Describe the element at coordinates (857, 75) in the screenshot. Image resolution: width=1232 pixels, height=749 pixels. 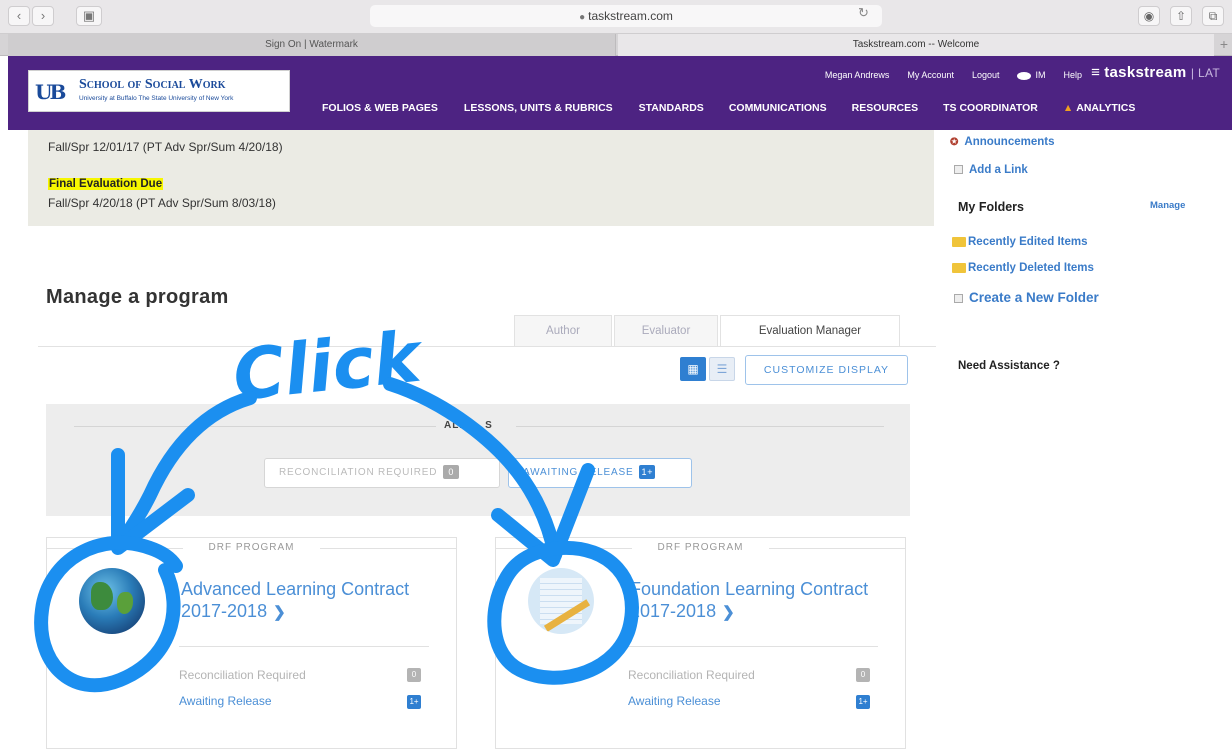
I see `user-name: Megan Andrews` at that location.